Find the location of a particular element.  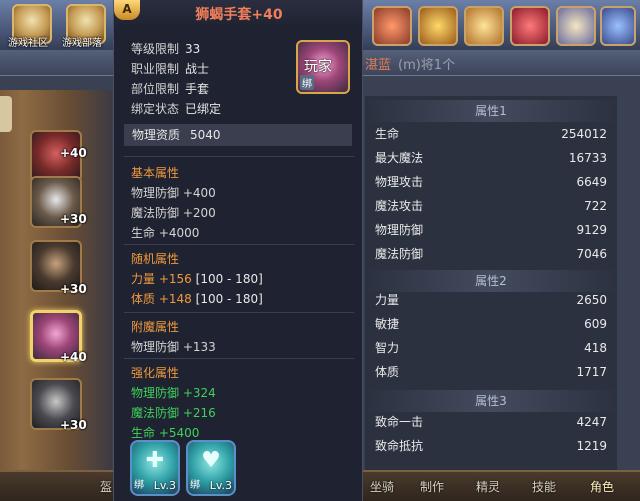

tab-skills: 技能 is located at coordinates (544, 486).